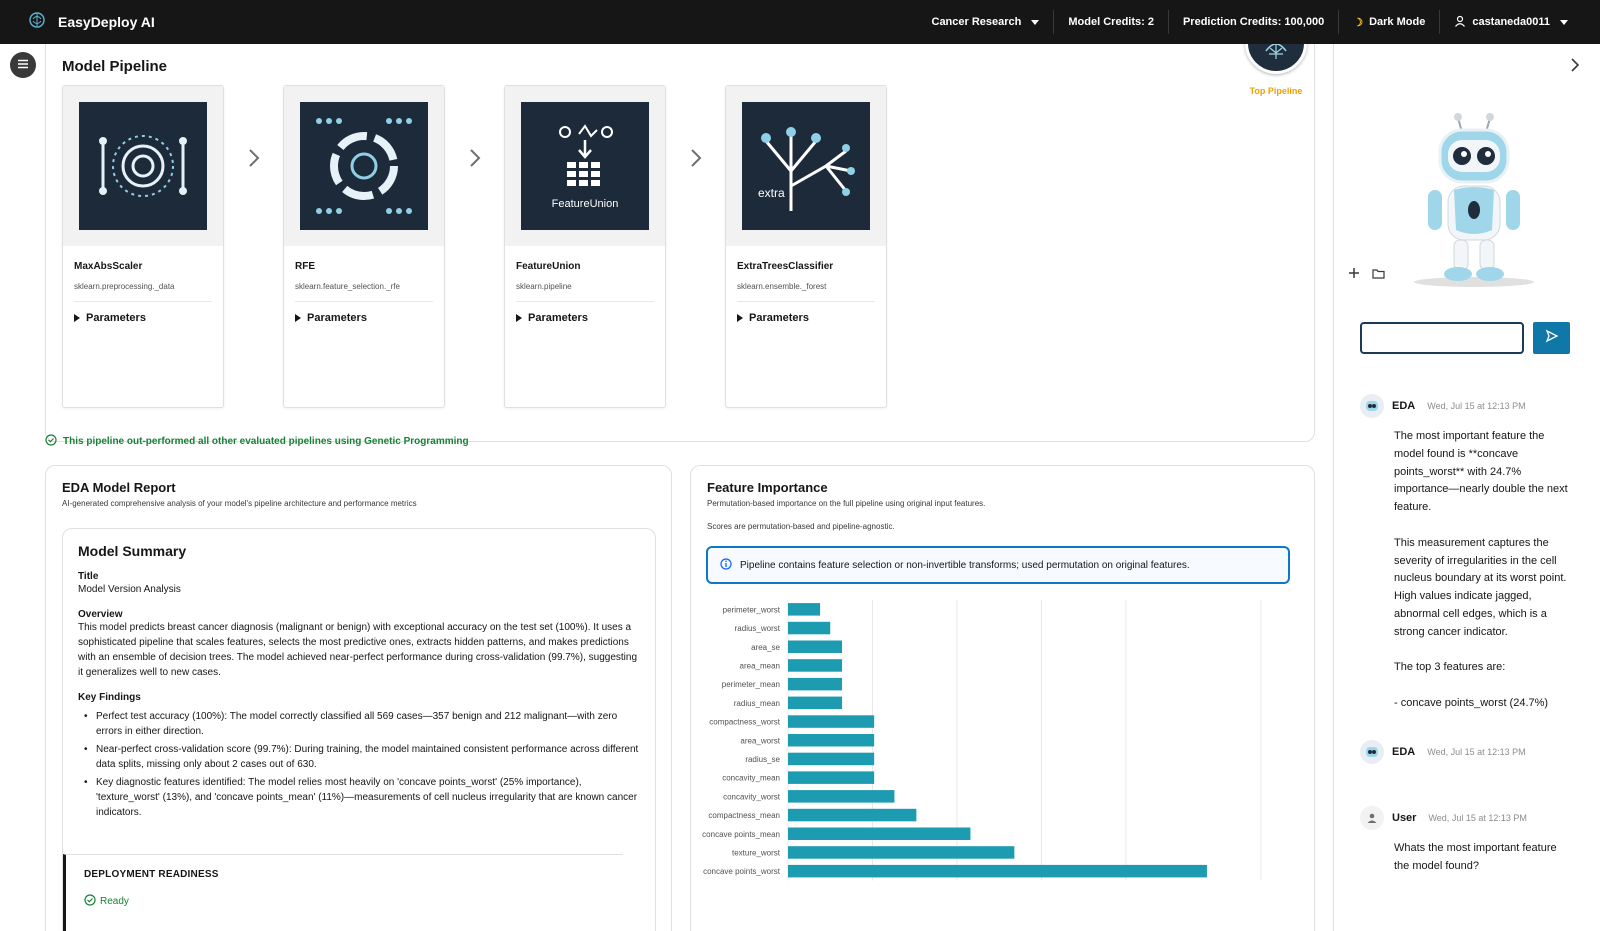  Describe the element at coordinates (751, 778) in the screenshot. I see `y-tick-label: concavity_mean` at that location.